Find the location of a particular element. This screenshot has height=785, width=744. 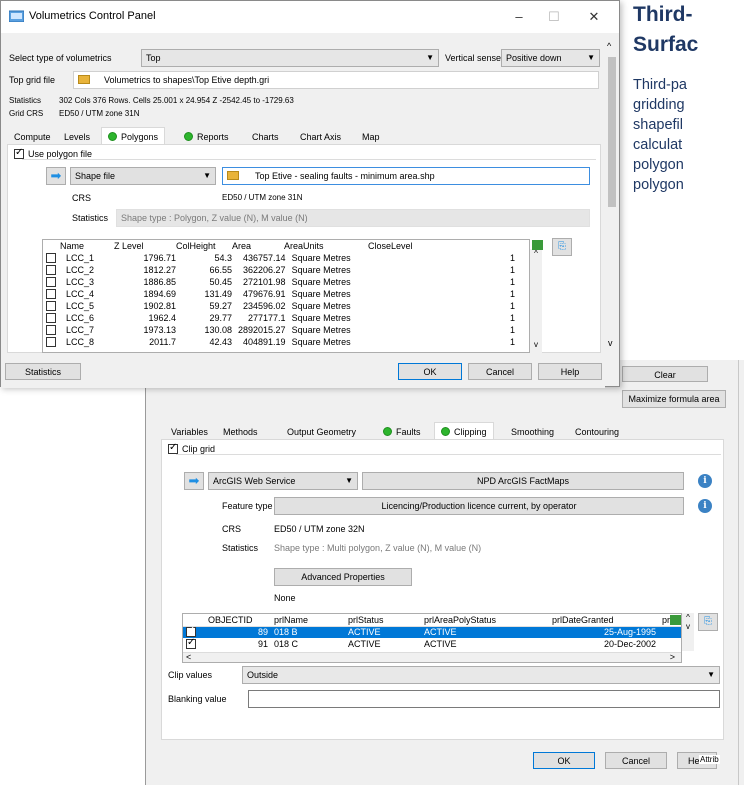

maximize-formula-button: Maximize formula area is located at coordinates (674, 399).